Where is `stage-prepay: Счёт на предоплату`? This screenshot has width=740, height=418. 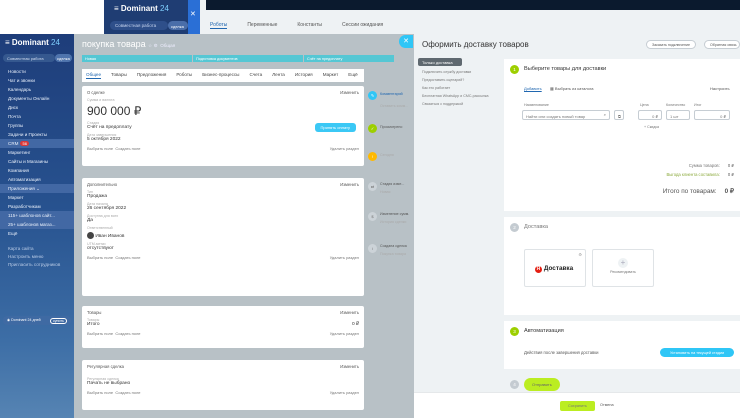 stage-prepay: Счёт на предоплату is located at coordinates (349, 58).